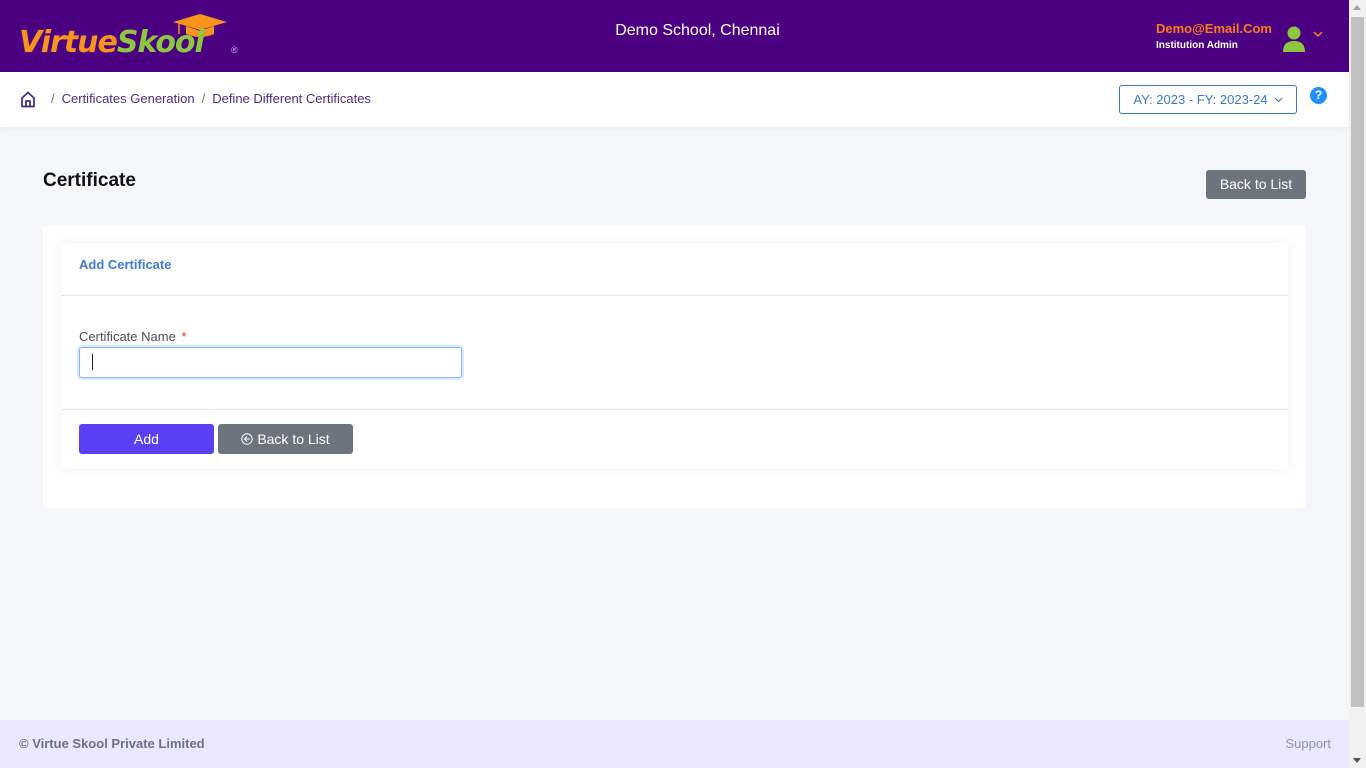  Describe the element at coordinates (674, 744) in the screenshot. I see `footer: © Virtue Skool Private Limited Support` at that location.